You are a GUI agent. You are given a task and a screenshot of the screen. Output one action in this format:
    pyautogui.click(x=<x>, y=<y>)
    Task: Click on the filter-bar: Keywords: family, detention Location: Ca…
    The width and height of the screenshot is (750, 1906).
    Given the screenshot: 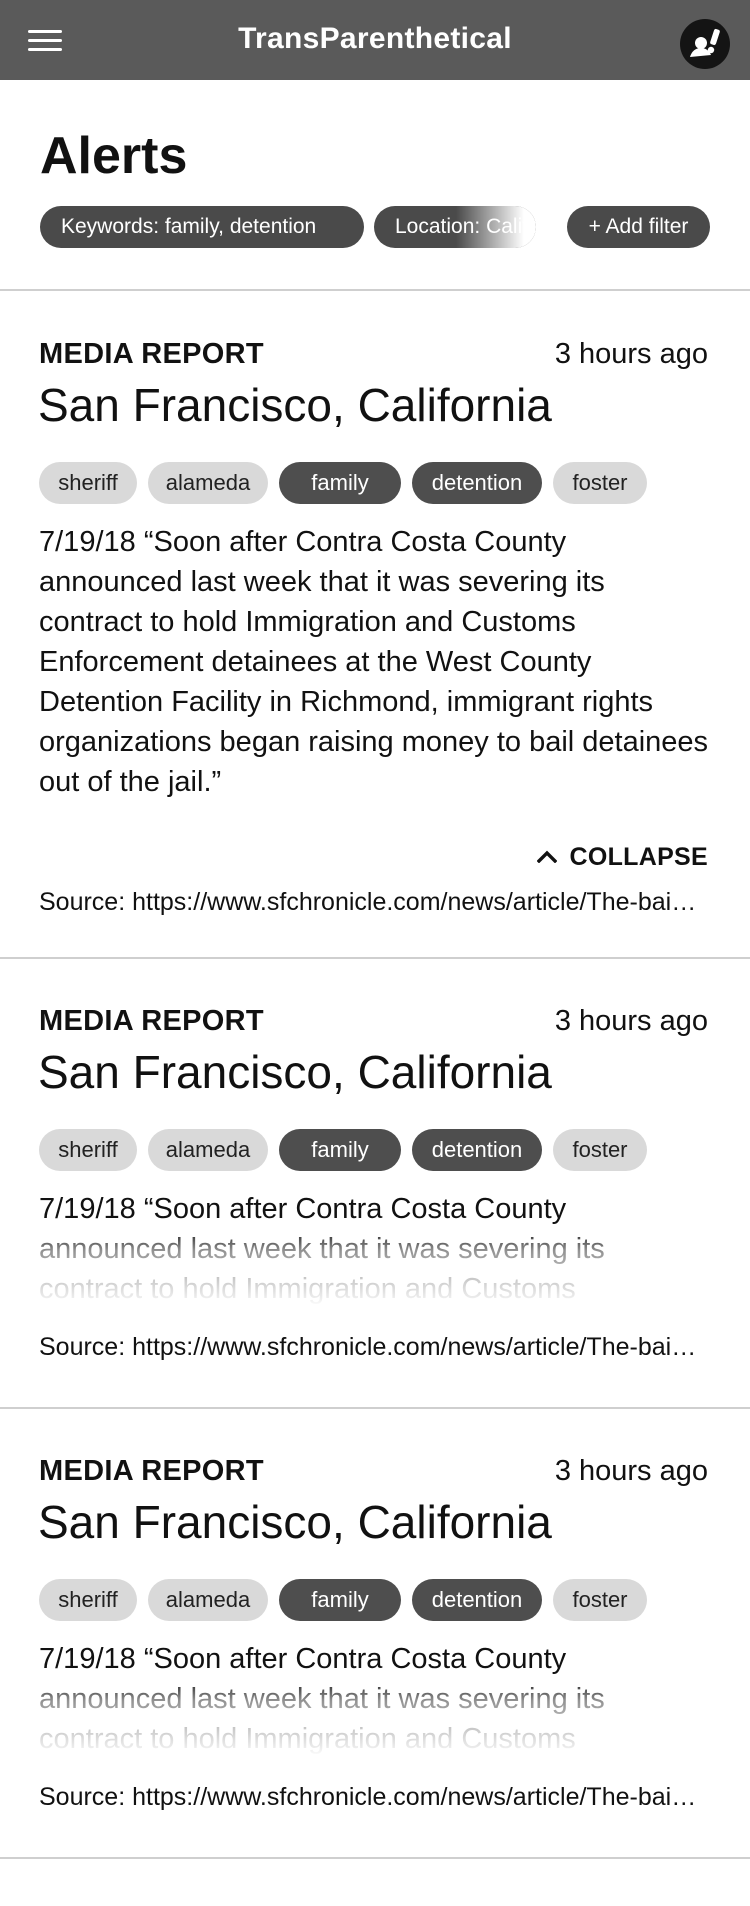 What is the action you would take?
    pyautogui.click(x=375, y=227)
    